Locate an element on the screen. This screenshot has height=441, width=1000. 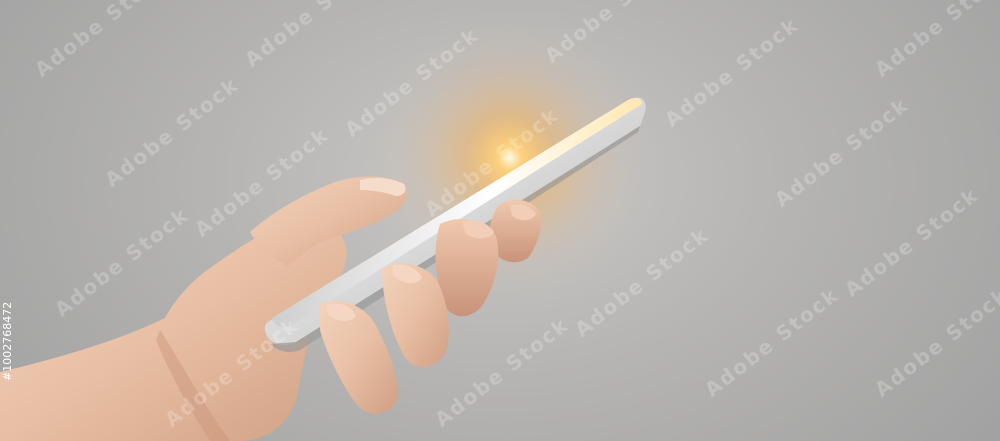
finger-little is located at coordinates (359, 357).